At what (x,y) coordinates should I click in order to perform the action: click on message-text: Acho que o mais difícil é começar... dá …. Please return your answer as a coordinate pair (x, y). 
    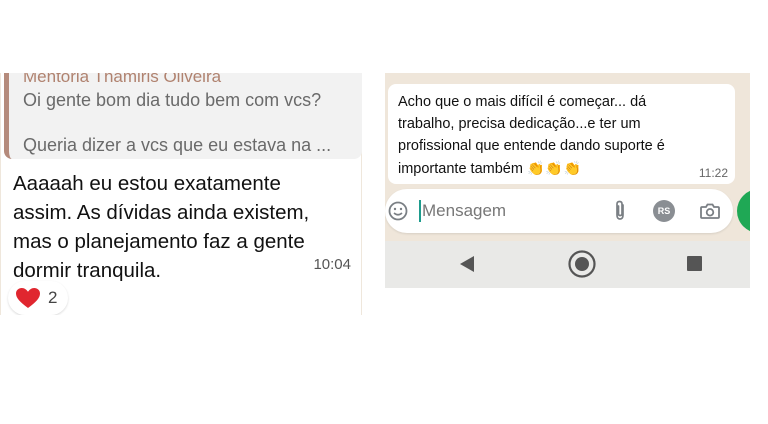
    Looking at the image, I should click on (543, 135).